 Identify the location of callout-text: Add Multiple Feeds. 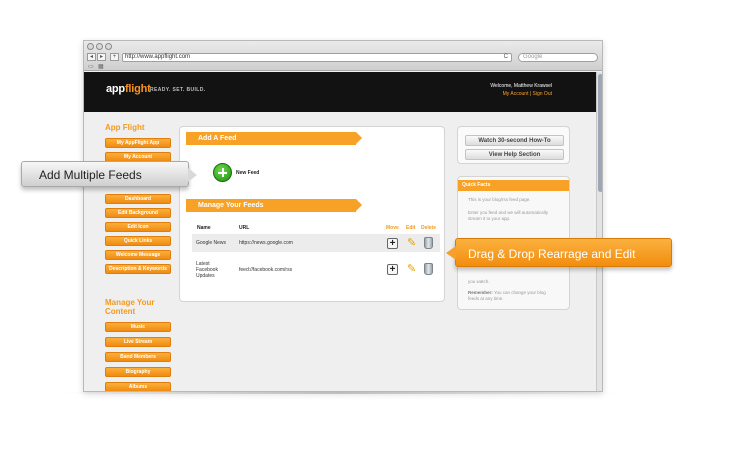
(90, 175).